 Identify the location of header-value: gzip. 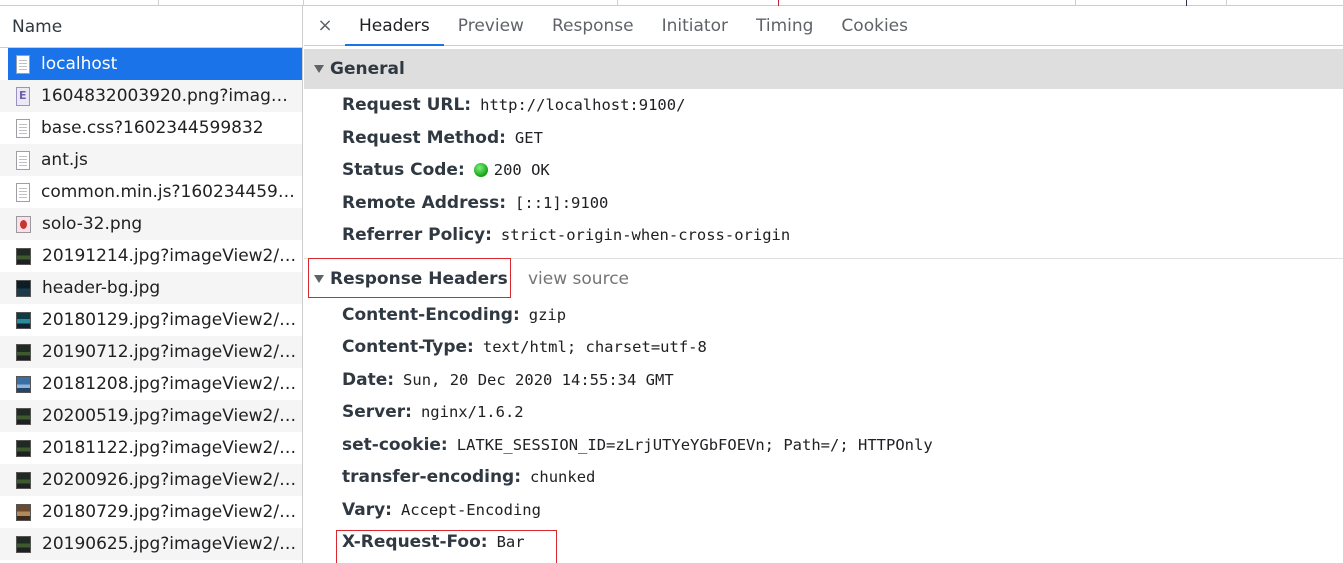
(547, 314).